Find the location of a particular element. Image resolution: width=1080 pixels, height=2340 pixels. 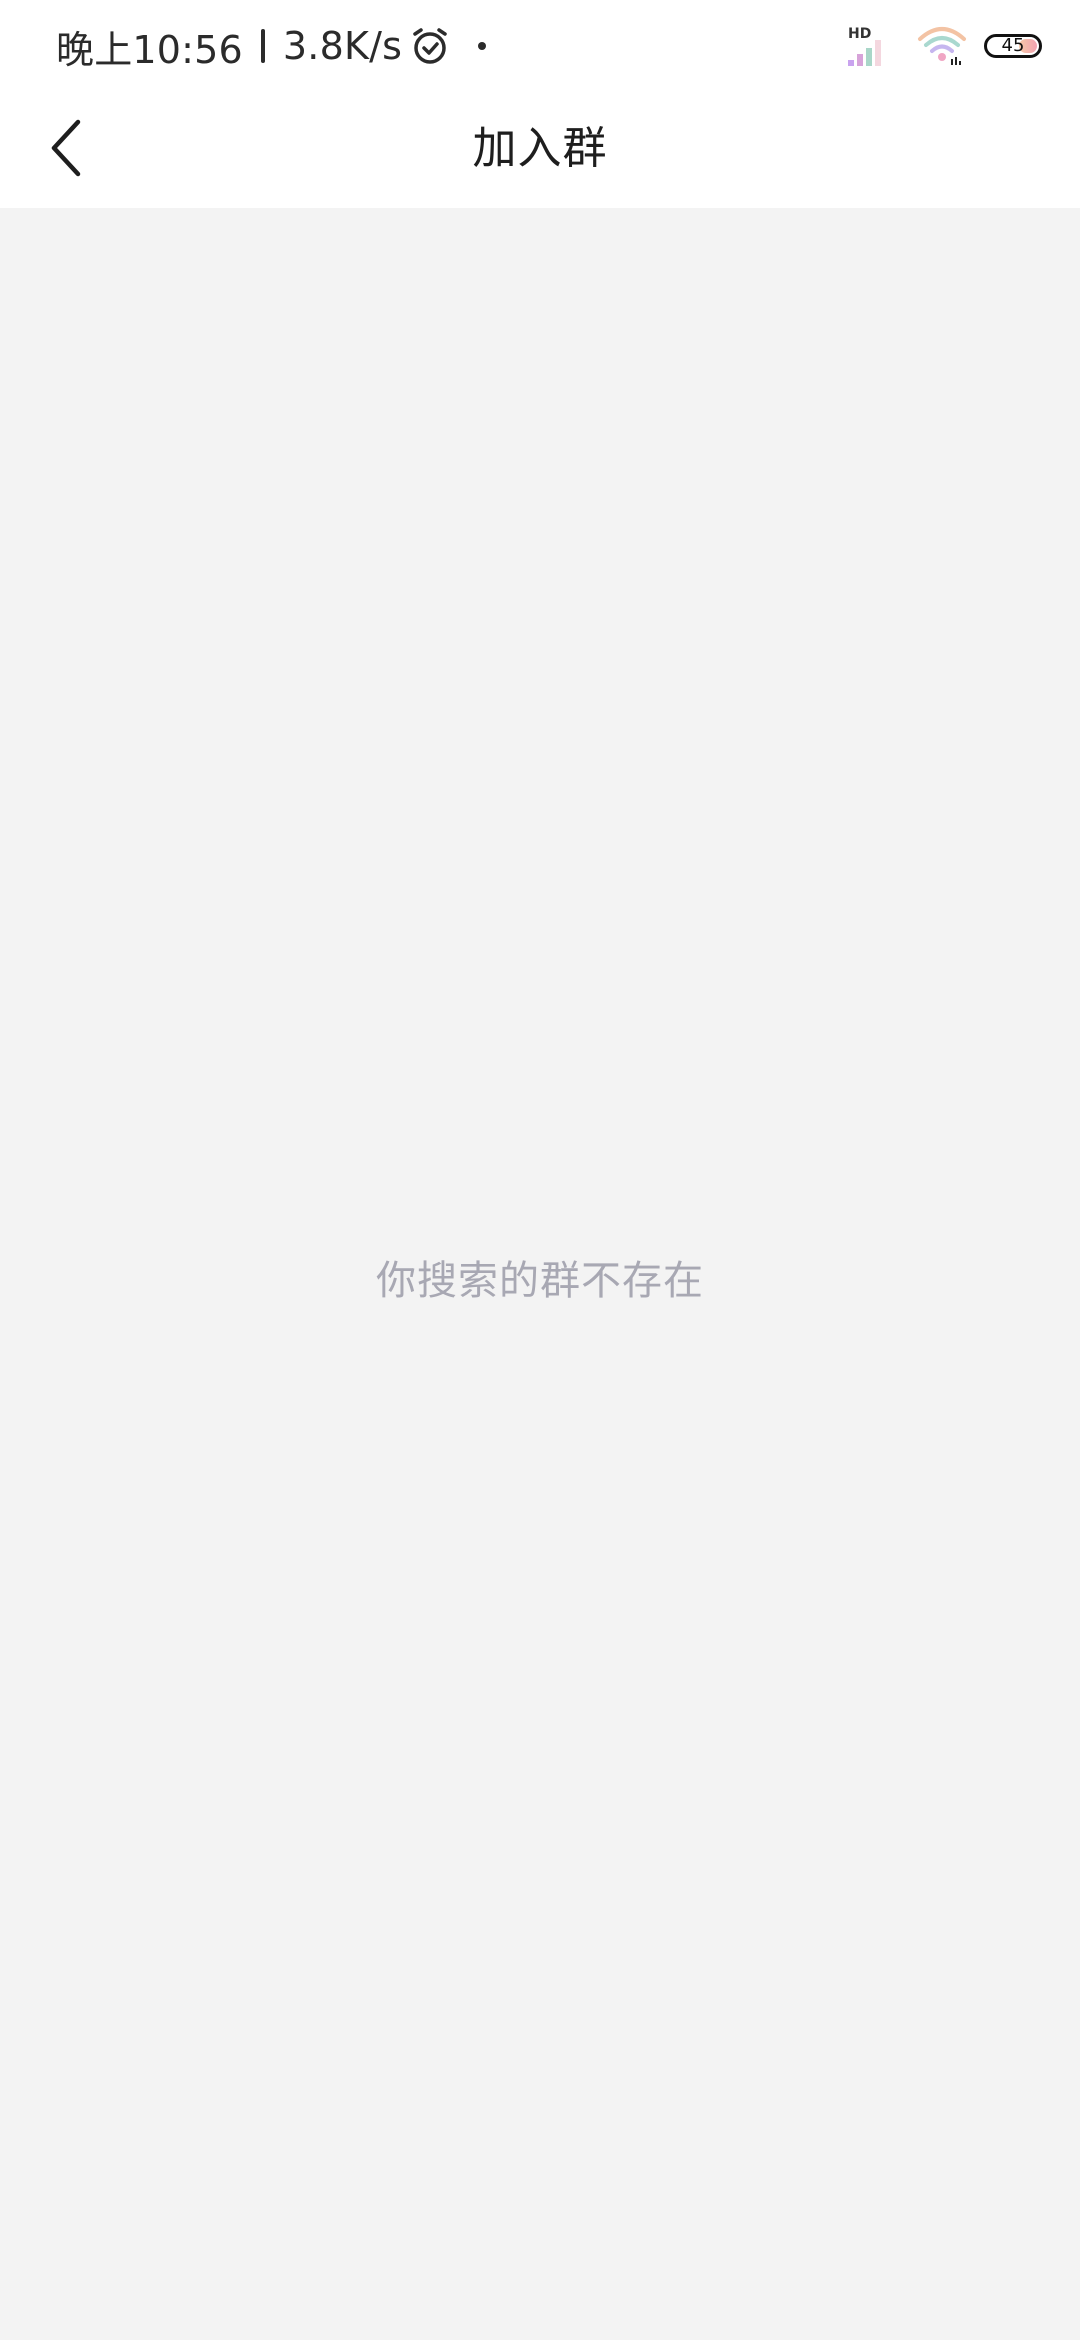

battery-level: 45 is located at coordinates (1013, 45).